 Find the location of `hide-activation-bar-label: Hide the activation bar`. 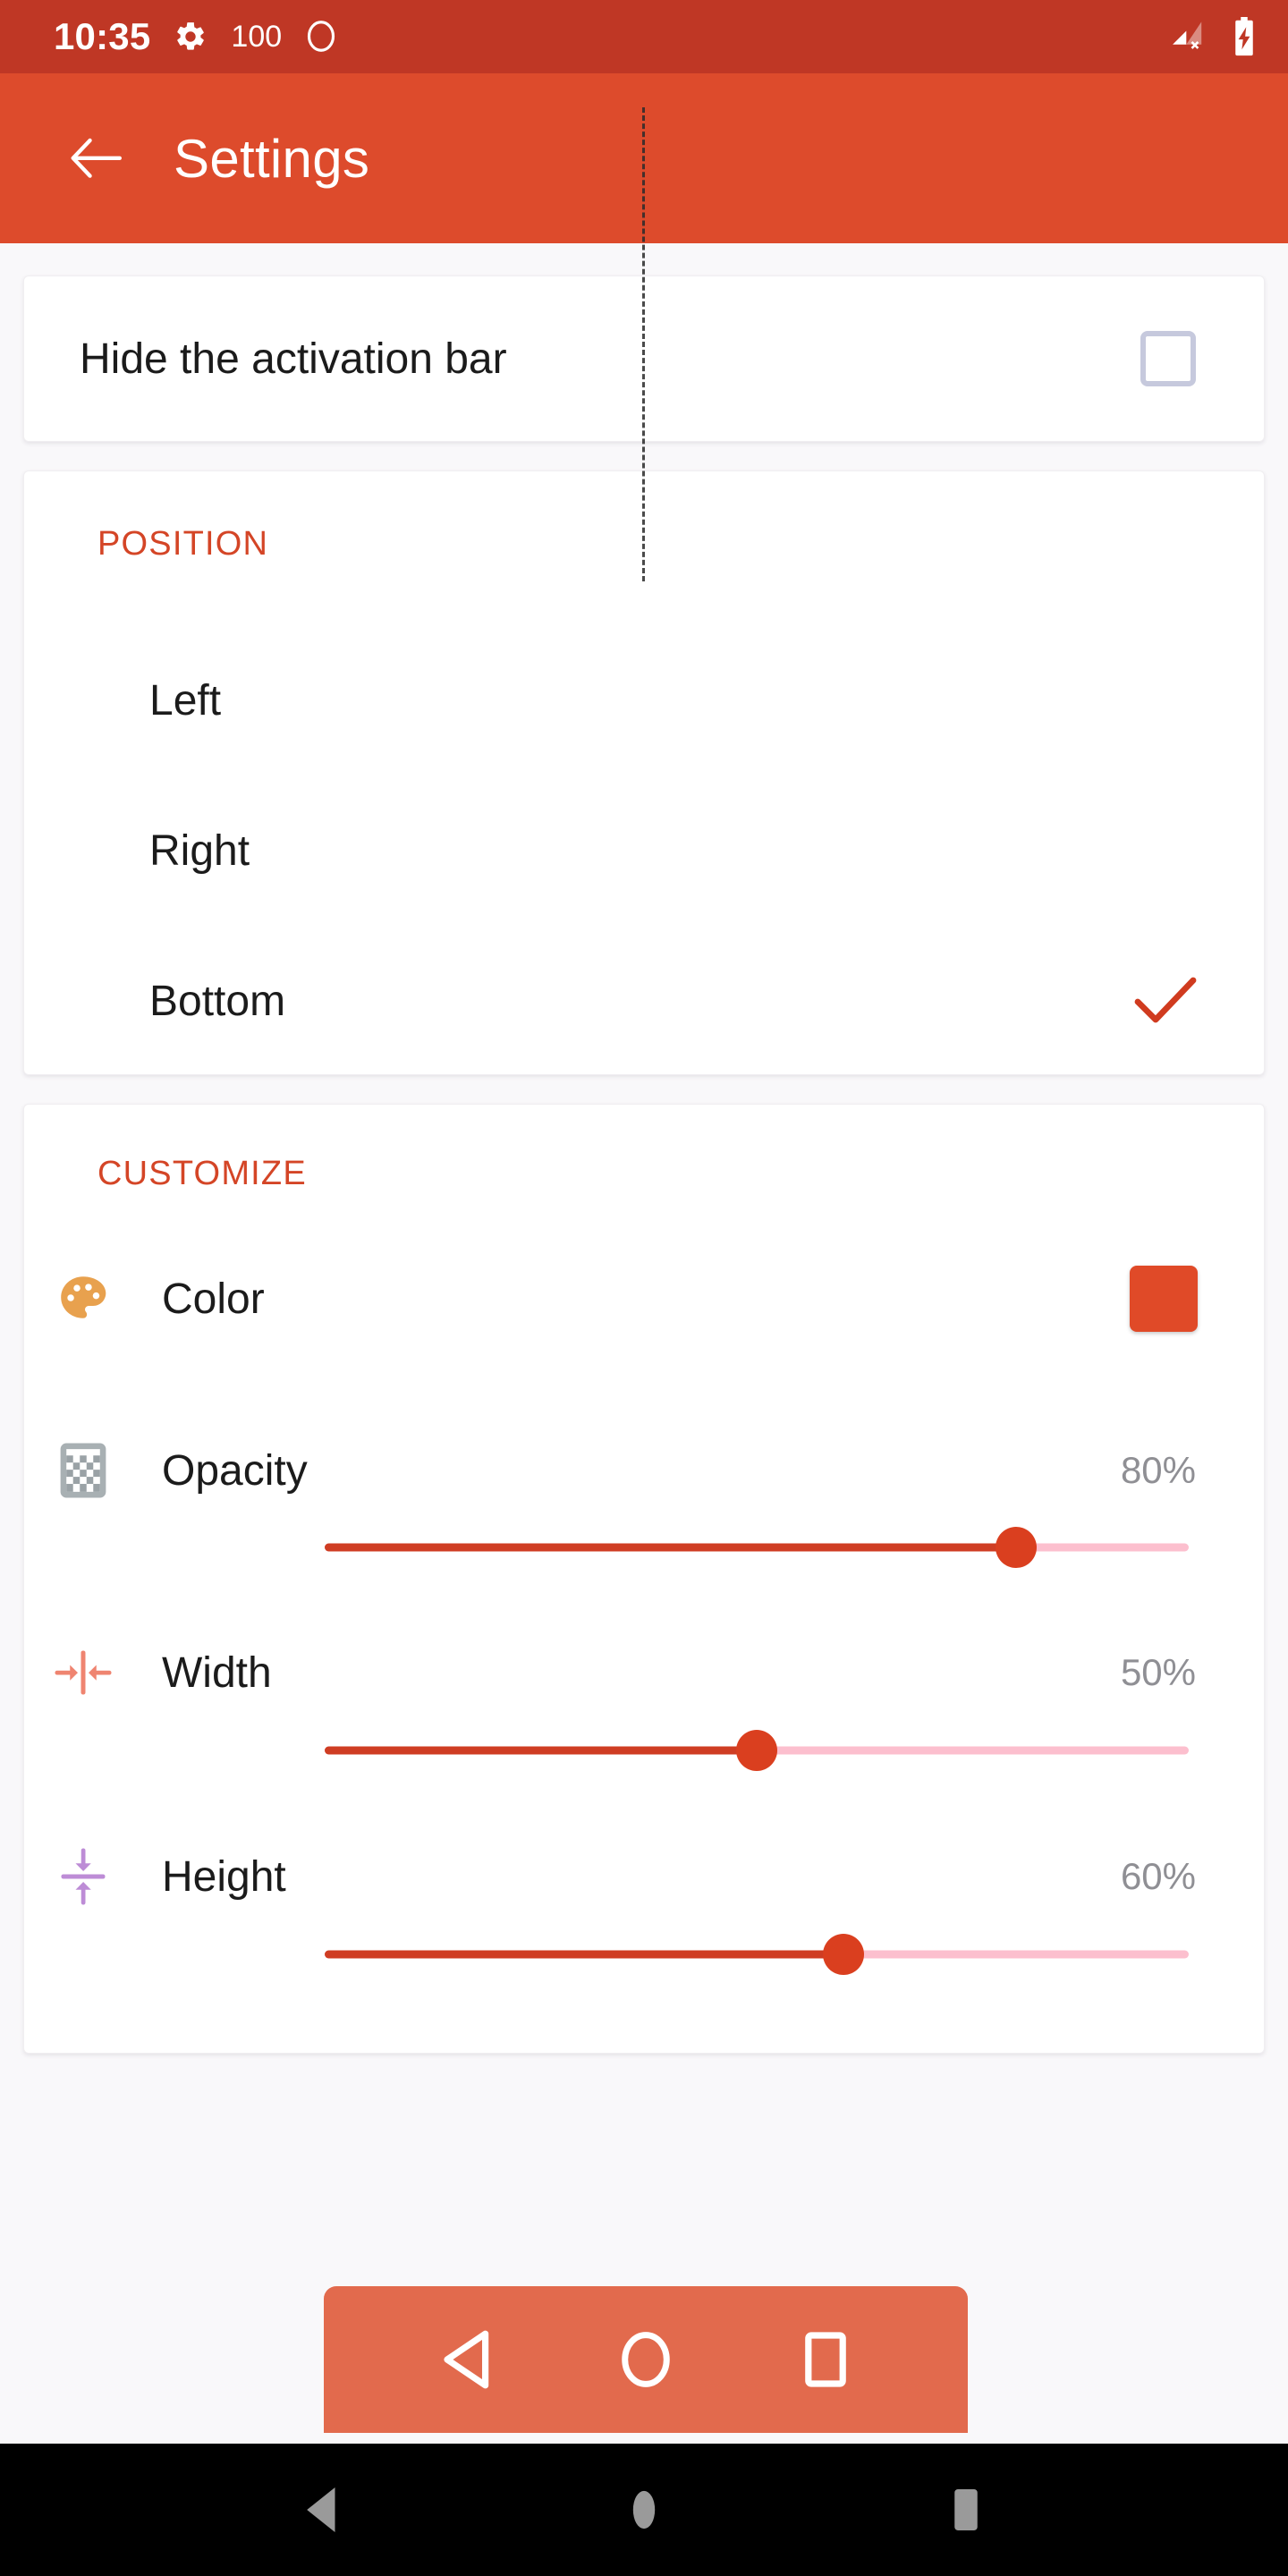

hide-activation-bar-label: Hide the activation bar is located at coordinates (293, 359).